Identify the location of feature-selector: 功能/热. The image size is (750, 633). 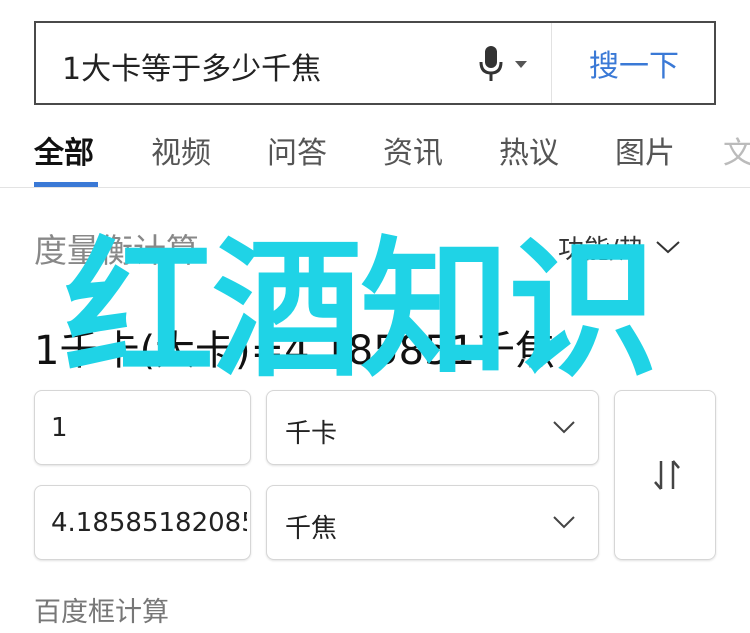
(619, 247).